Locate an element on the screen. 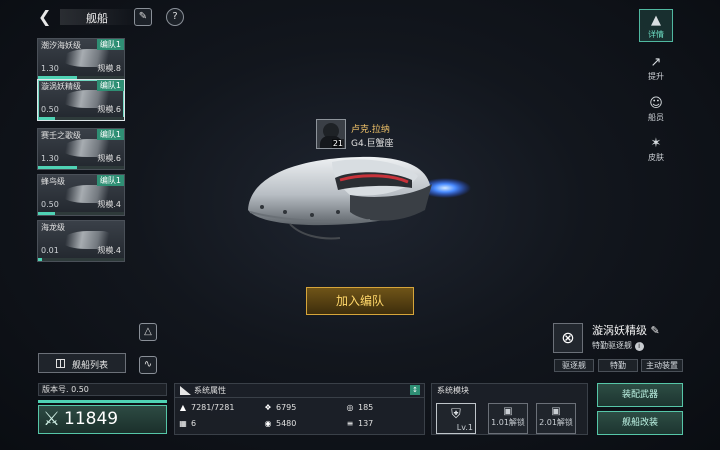  power-box: ⚔ 11849 is located at coordinates (102, 419).